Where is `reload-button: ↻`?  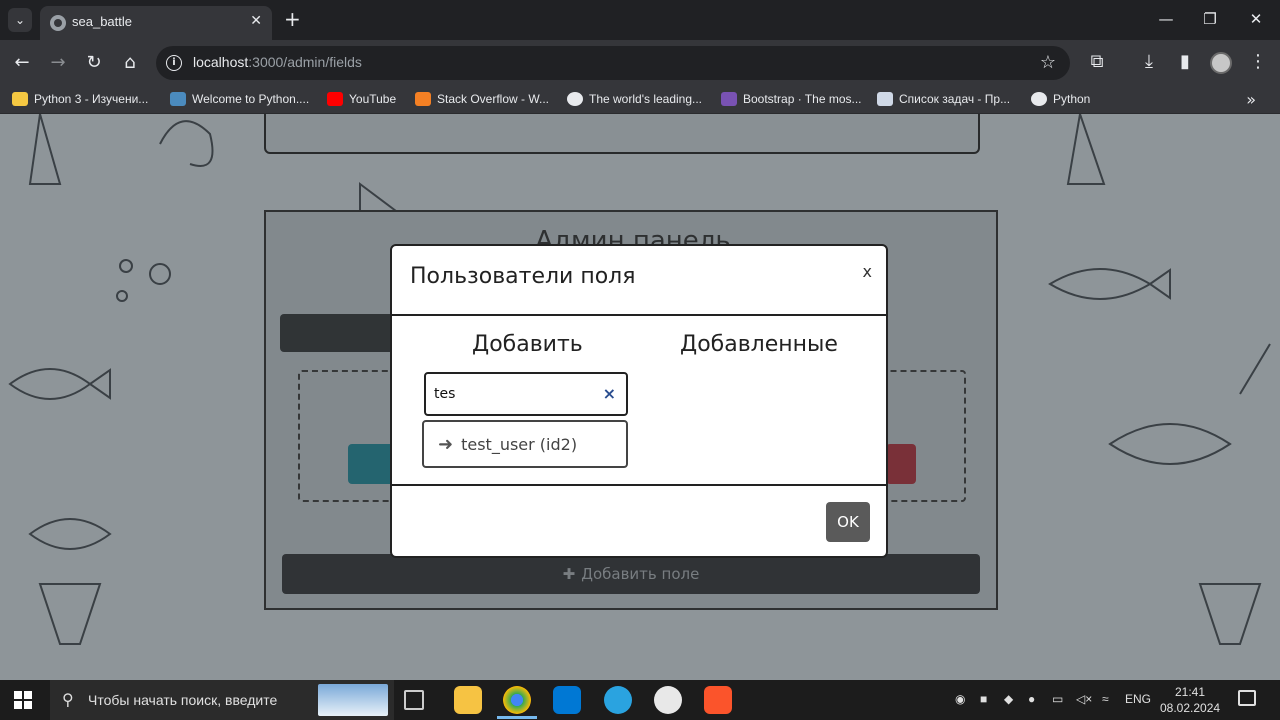
reload-button: ↻ is located at coordinates (94, 63).